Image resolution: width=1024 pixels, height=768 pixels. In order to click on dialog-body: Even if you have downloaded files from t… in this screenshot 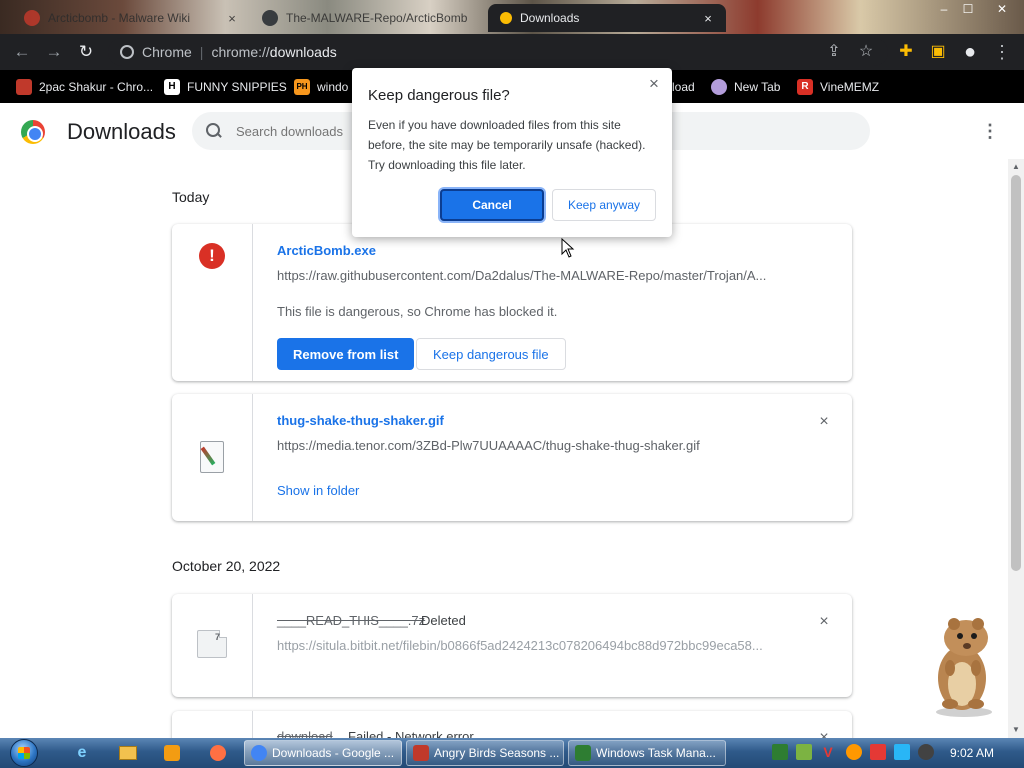, I will do `click(507, 145)`.